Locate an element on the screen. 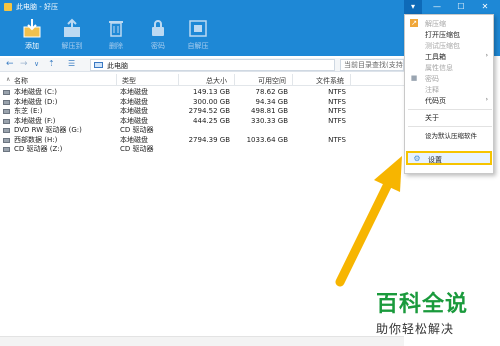 Image resolution: width=500 pixels, height=346 pixels. table-row: 本地磁盘 (F:) 本地磁盘 444.25 GB 330.33 GB NTFS is located at coordinates (202, 122).